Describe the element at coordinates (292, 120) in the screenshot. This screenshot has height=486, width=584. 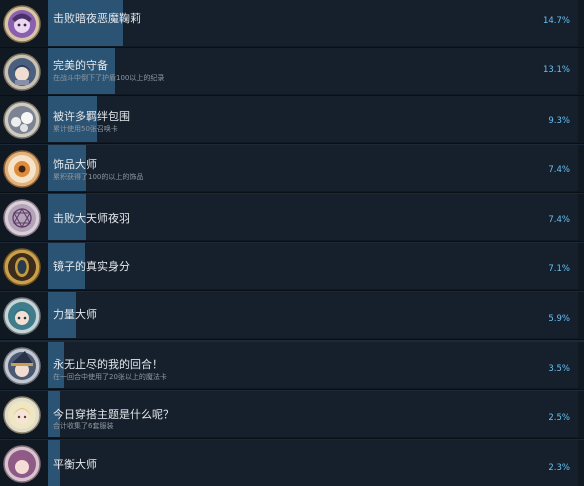
I see `achievement-row: 被许多羁绊包围 累计使用50张召唤卡 9.3%` at that location.